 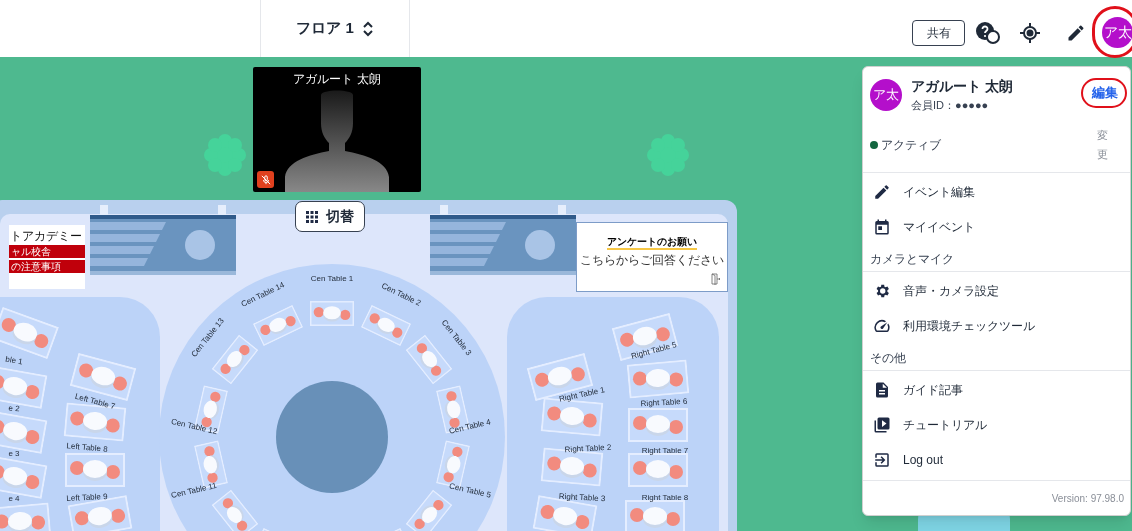 What do you see at coordinates (400, 294) in the screenshot?
I see `table-label: Cen Table 2` at bounding box center [400, 294].